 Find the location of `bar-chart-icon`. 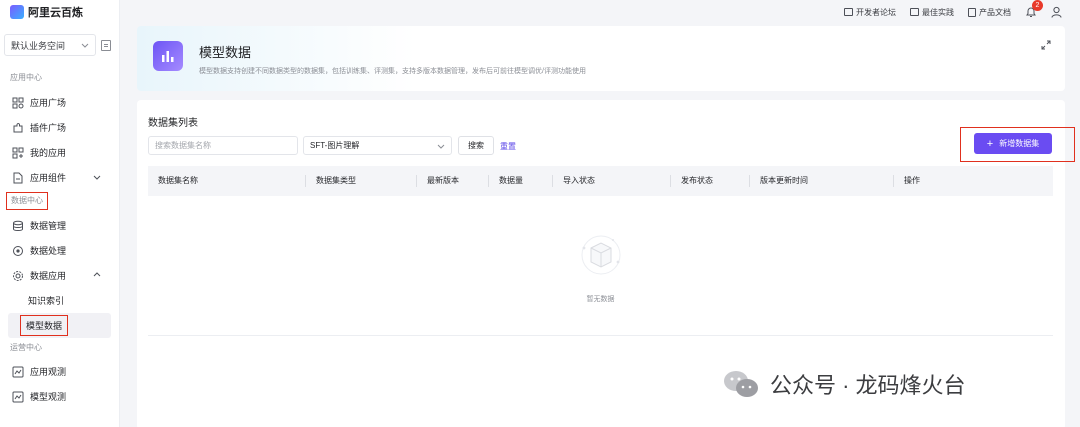

bar-chart-icon is located at coordinates (168, 56).